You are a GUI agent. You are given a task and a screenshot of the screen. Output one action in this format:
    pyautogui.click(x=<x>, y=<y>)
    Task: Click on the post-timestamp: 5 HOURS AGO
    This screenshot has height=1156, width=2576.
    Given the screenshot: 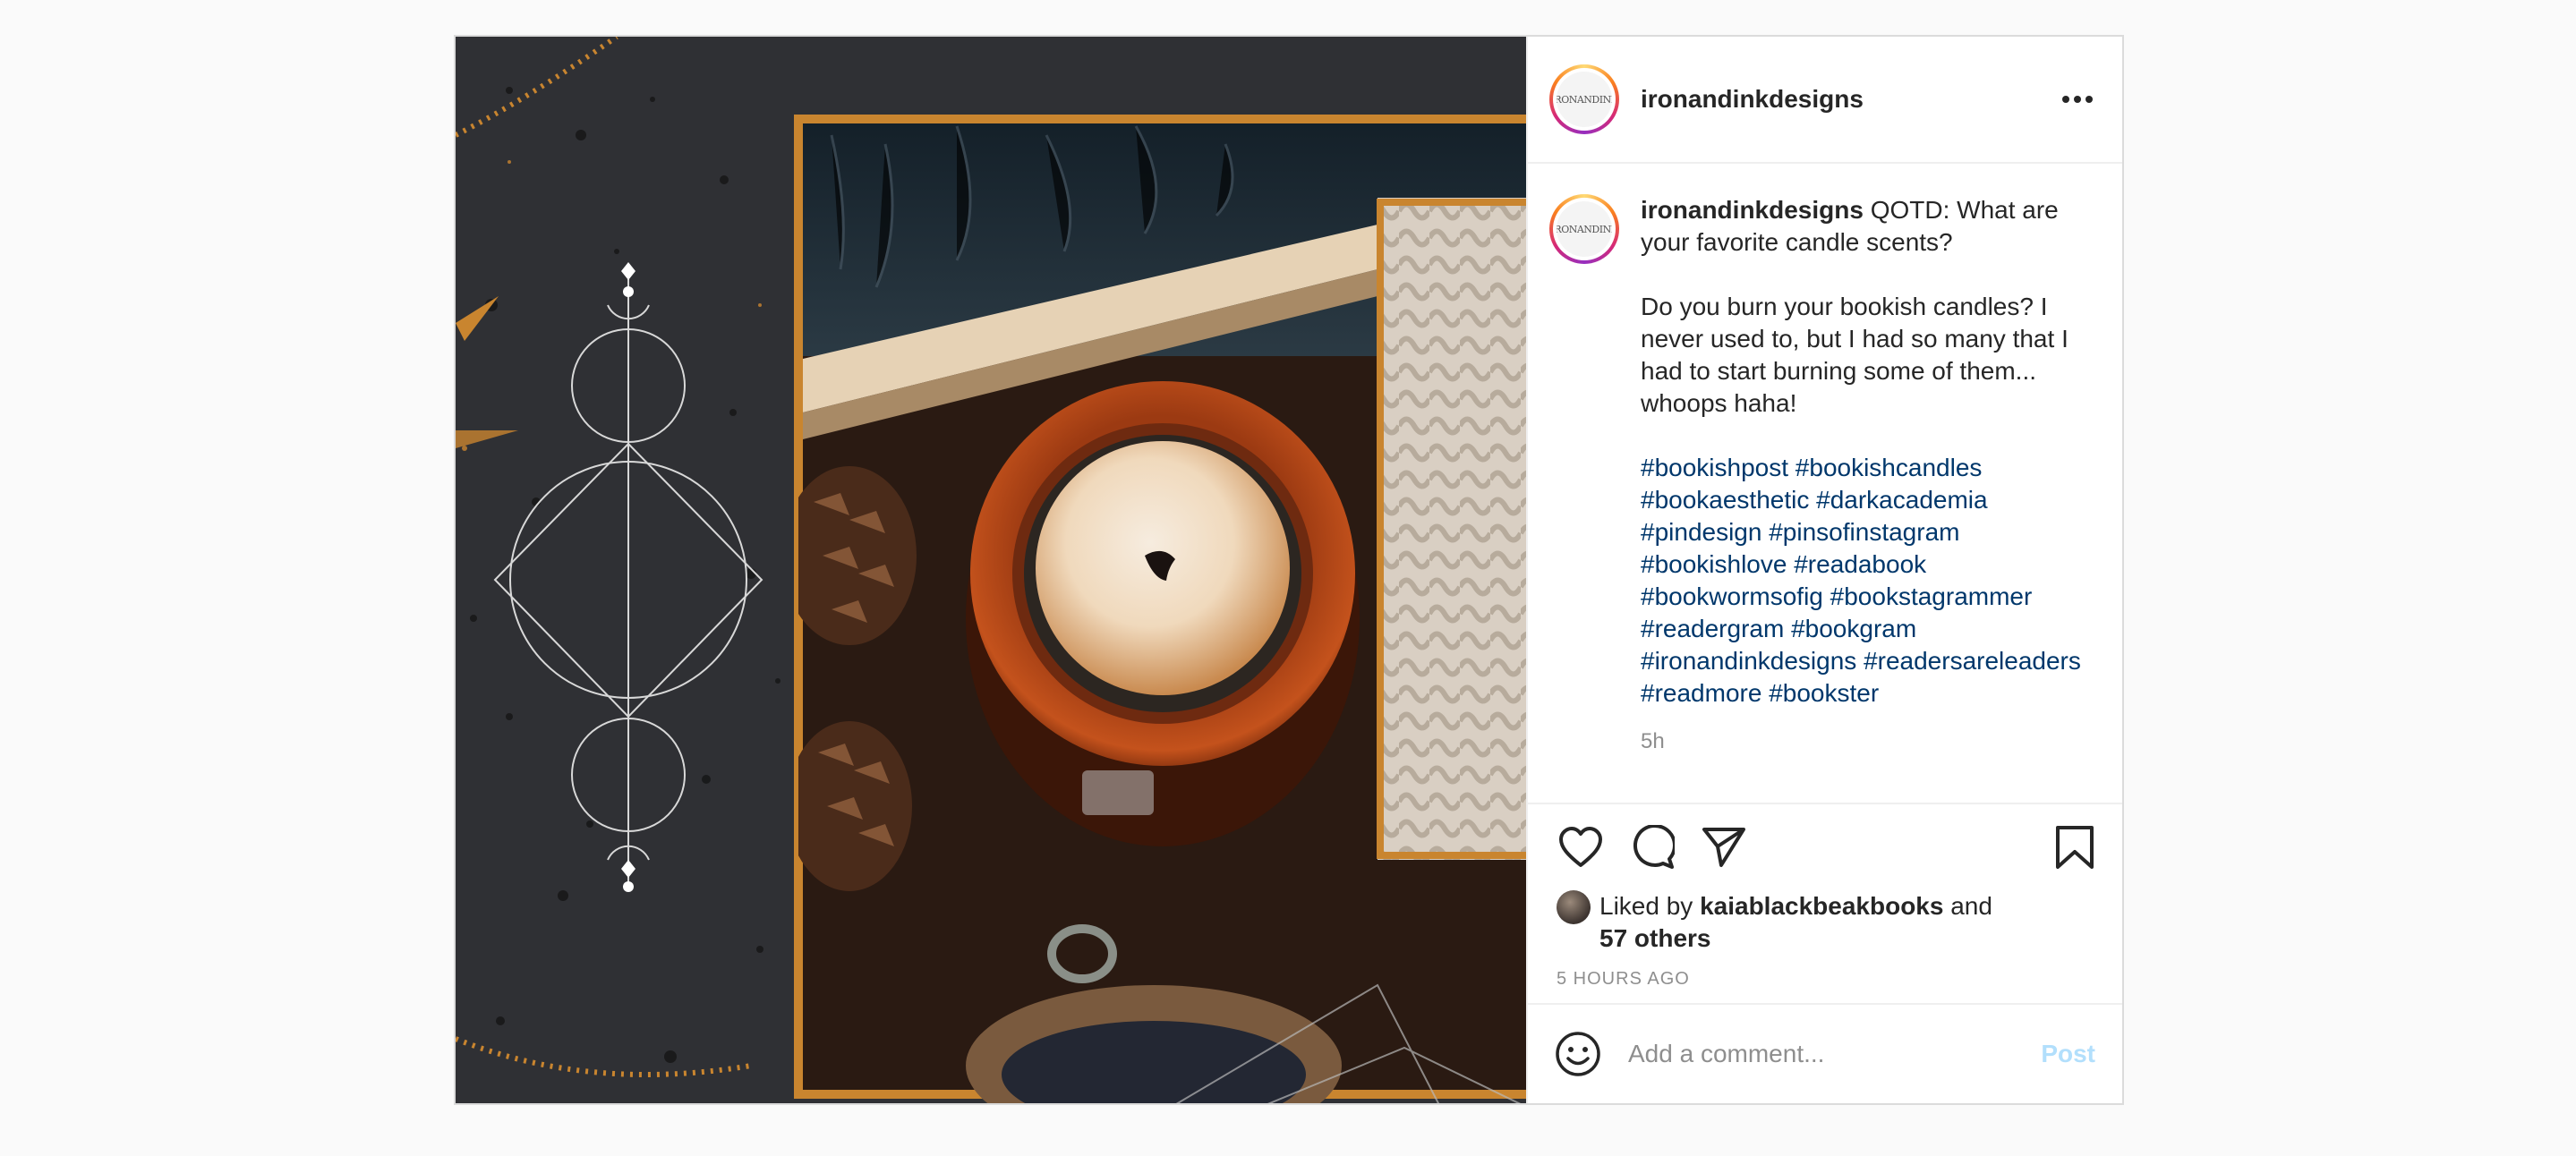 What is the action you would take?
    pyautogui.click(x=1623, y=979)
    